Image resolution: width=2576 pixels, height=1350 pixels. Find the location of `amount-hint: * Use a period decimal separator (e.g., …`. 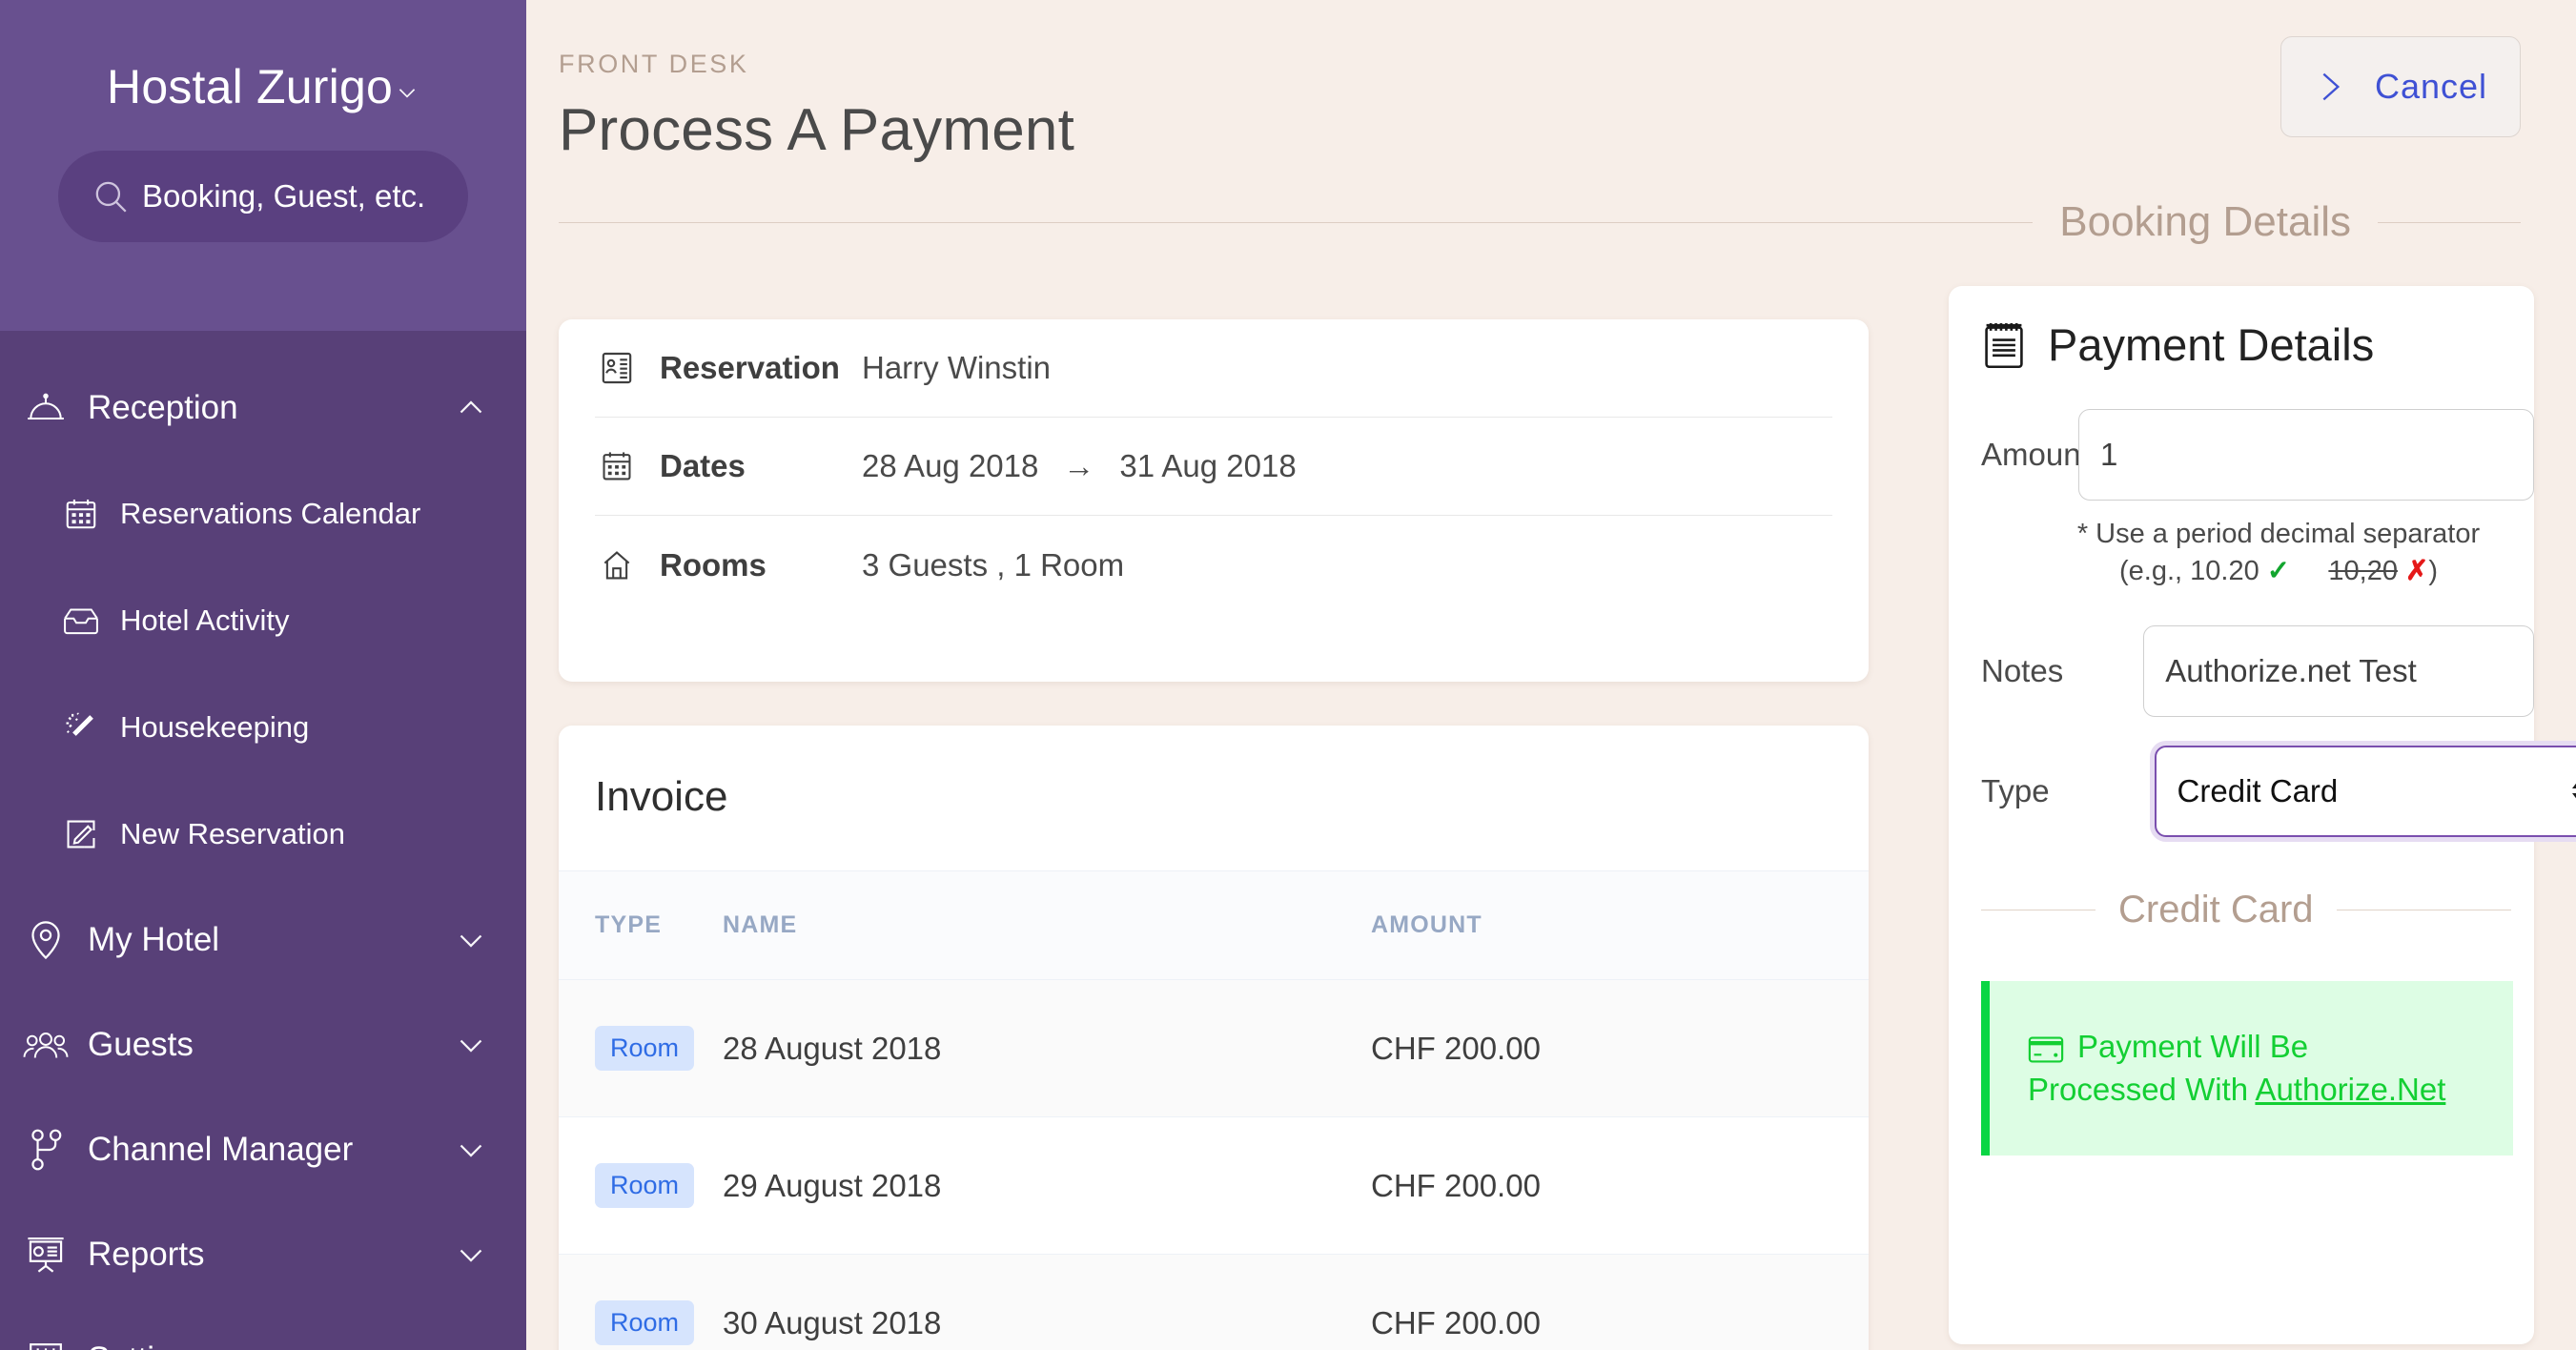

amount-hint: * Use a period decimal separator (e.g., … is located at coordinates (2278, 554).